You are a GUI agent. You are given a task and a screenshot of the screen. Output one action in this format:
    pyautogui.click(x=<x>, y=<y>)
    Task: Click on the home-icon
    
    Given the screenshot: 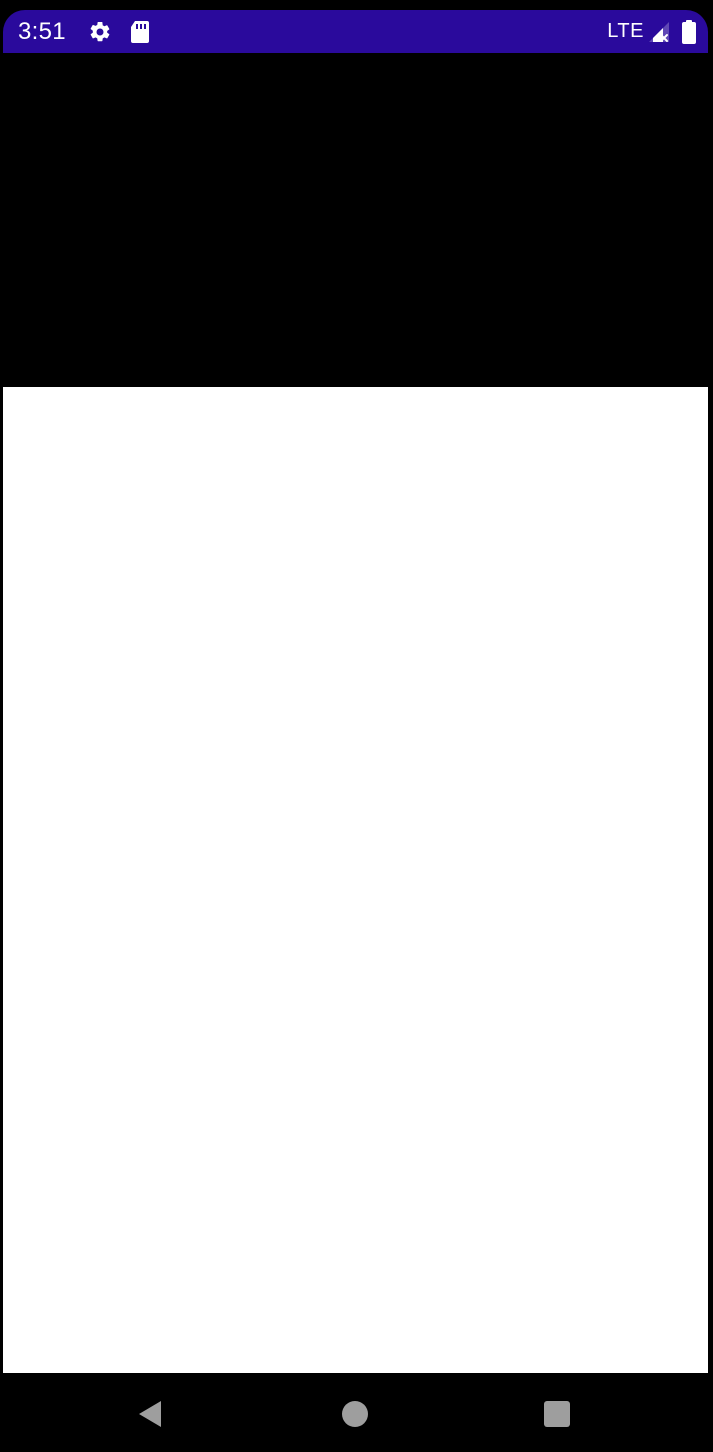 What is the action you would take?
    pyautogui.click(x=355, y=1414)
    